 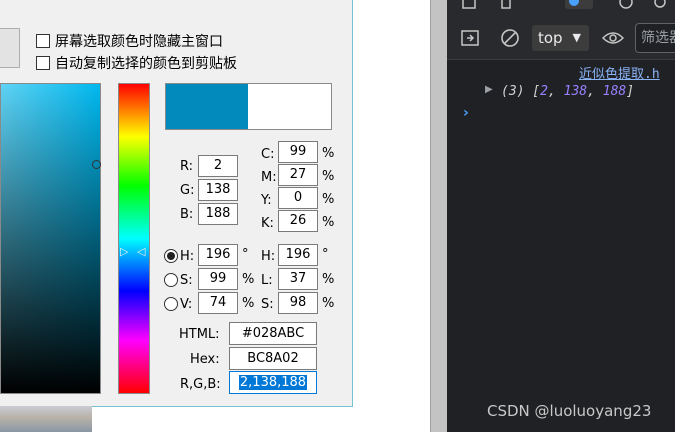 What do you see at coordinates (187, 214) in the screenshot?
I see `b-label: B:` at bounding box center [187, 214].